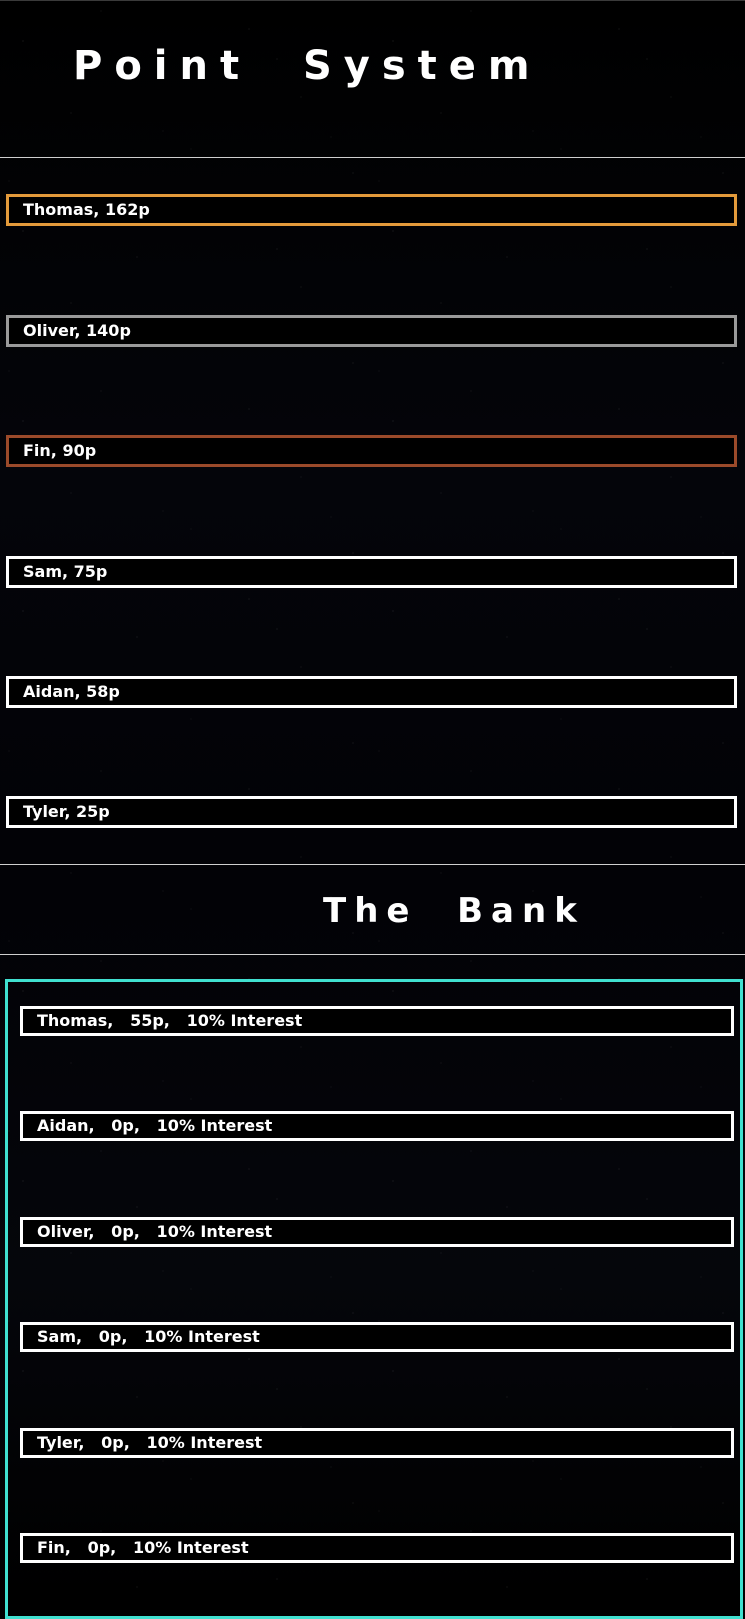 The width and height of the screenshot is (745, 1619). I want to click on points-row-1: Thomas, 162p, so click(371, 210).